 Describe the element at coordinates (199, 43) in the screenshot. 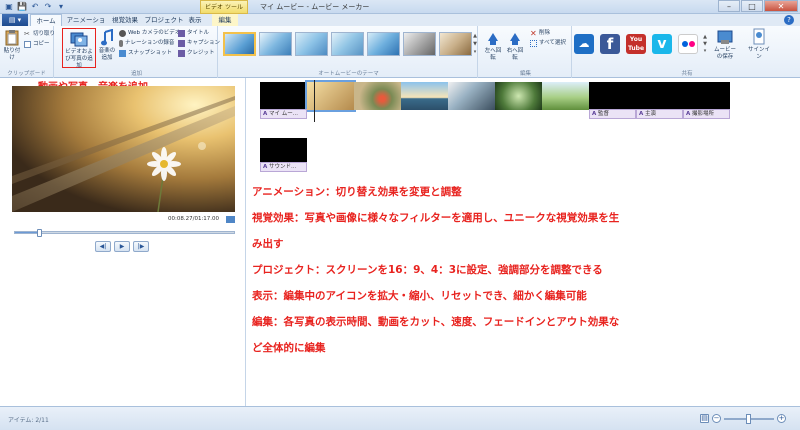

I see `caption-button: キャプション` at that location.